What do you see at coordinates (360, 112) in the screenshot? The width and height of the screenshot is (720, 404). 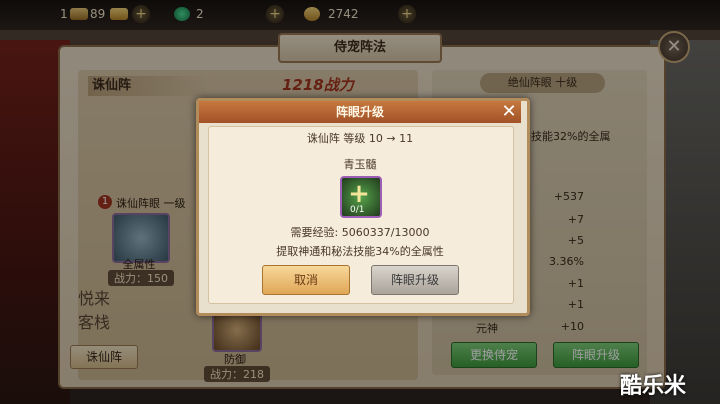 I see `dialog-title: 阵眼升级` at bounding box center [360, 112].